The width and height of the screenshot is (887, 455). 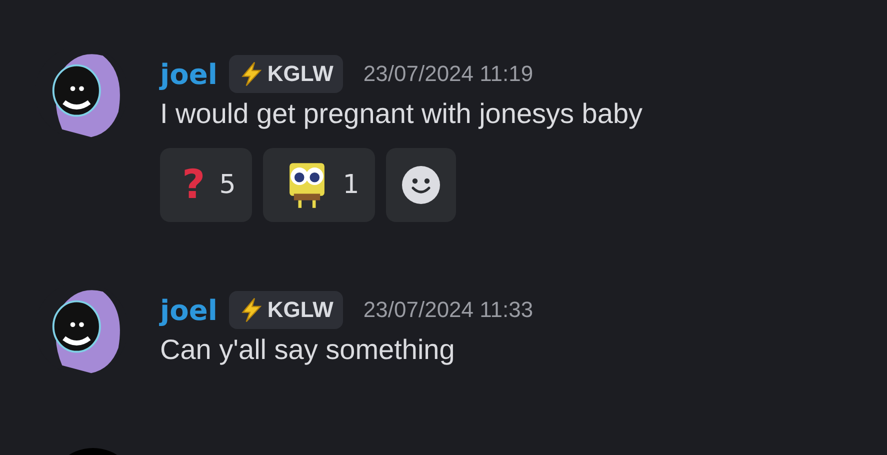 I want to click on message-text: Can y'all say something, so click(x=308, y=350).